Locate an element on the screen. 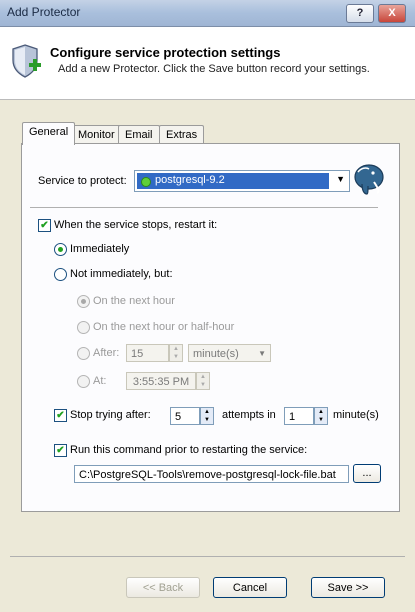  service-label: Service to protect: is located at coordinates (82, 181).